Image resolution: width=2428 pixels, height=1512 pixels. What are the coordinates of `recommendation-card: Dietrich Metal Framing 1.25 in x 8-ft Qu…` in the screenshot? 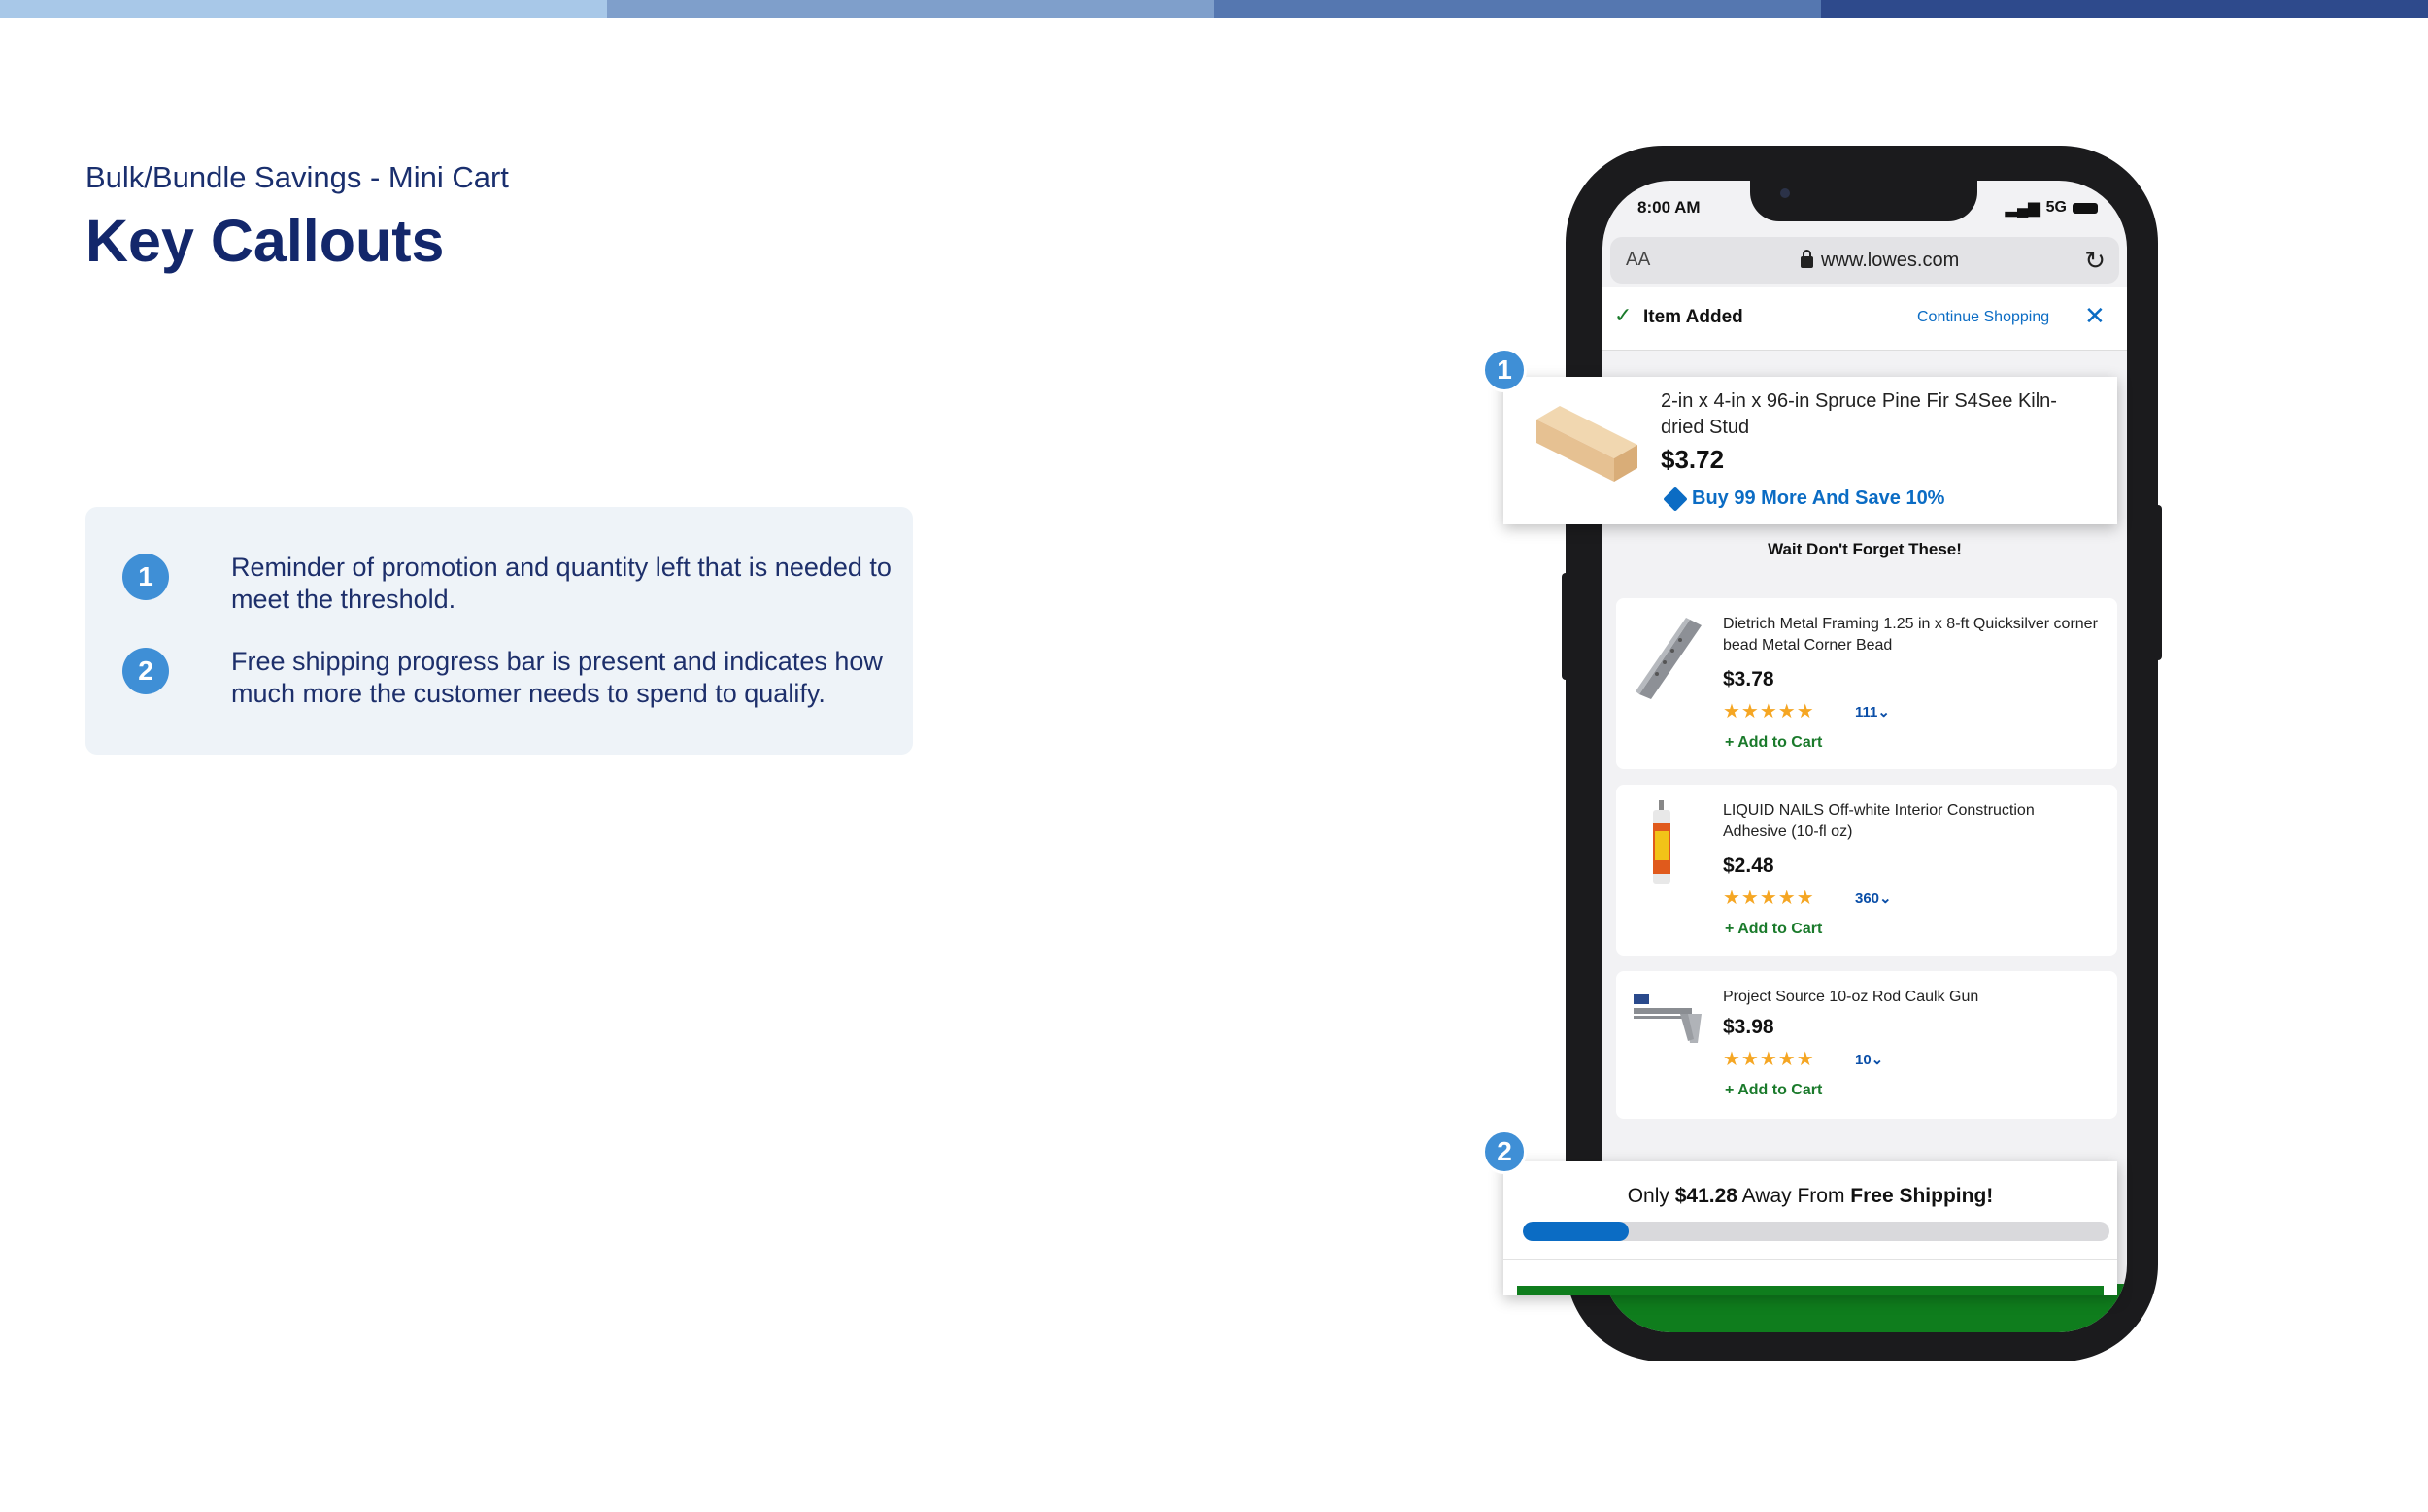 It's located at (1866, 683).